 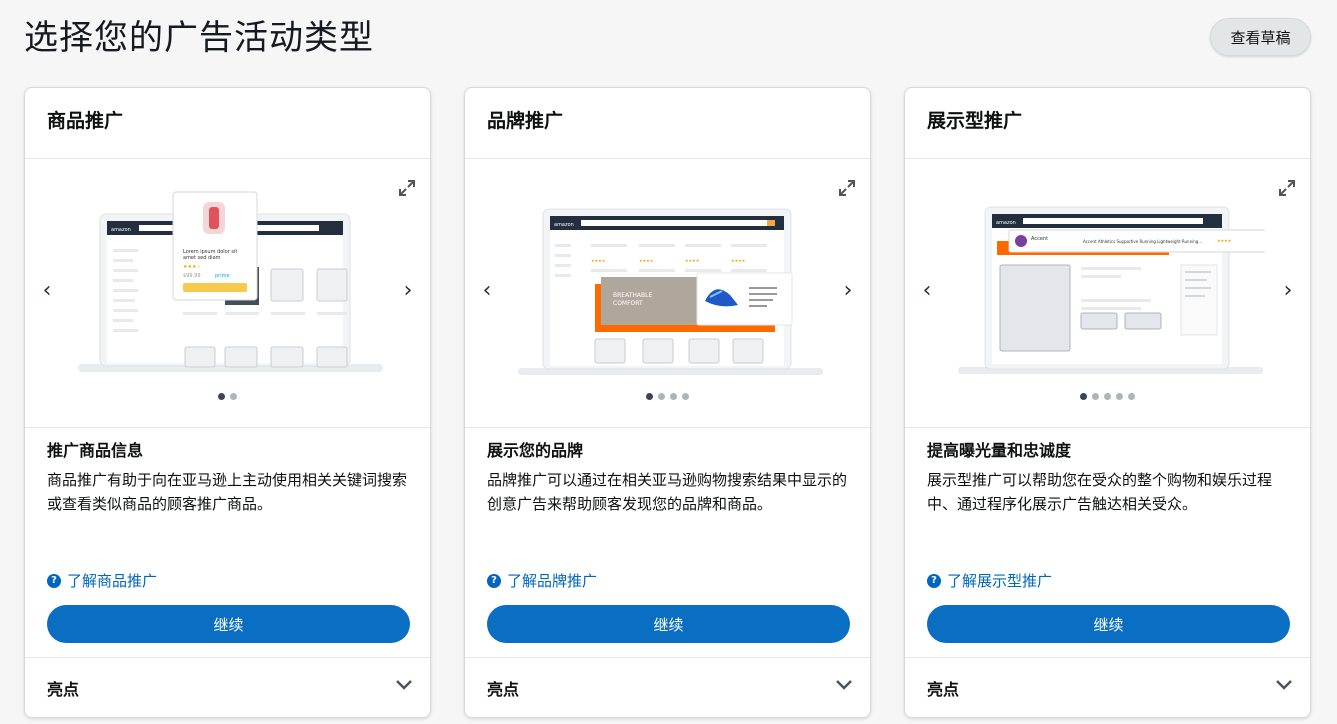 I want to click on illus-display-brand: Accent, so click(x=1039, y=239).